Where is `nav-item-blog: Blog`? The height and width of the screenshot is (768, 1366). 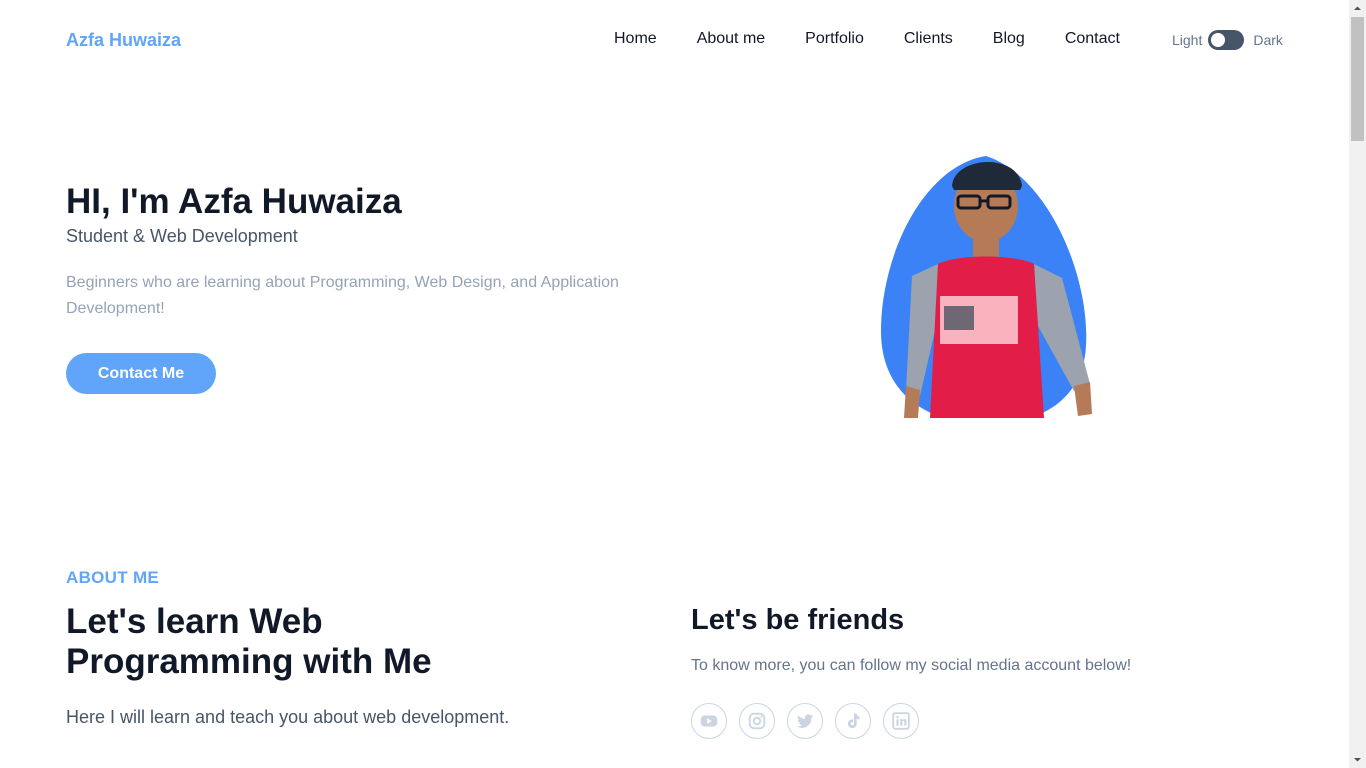 nav-item-blog: Blog is located at coordinates (1009, 39).